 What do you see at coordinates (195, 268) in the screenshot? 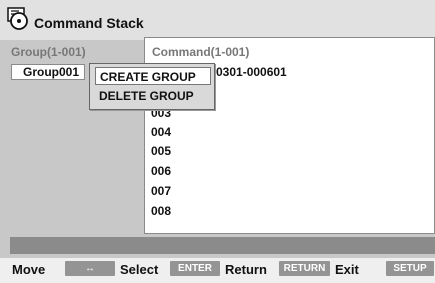
I see `enter-key: ENTER` at bounding box center [195, 268].